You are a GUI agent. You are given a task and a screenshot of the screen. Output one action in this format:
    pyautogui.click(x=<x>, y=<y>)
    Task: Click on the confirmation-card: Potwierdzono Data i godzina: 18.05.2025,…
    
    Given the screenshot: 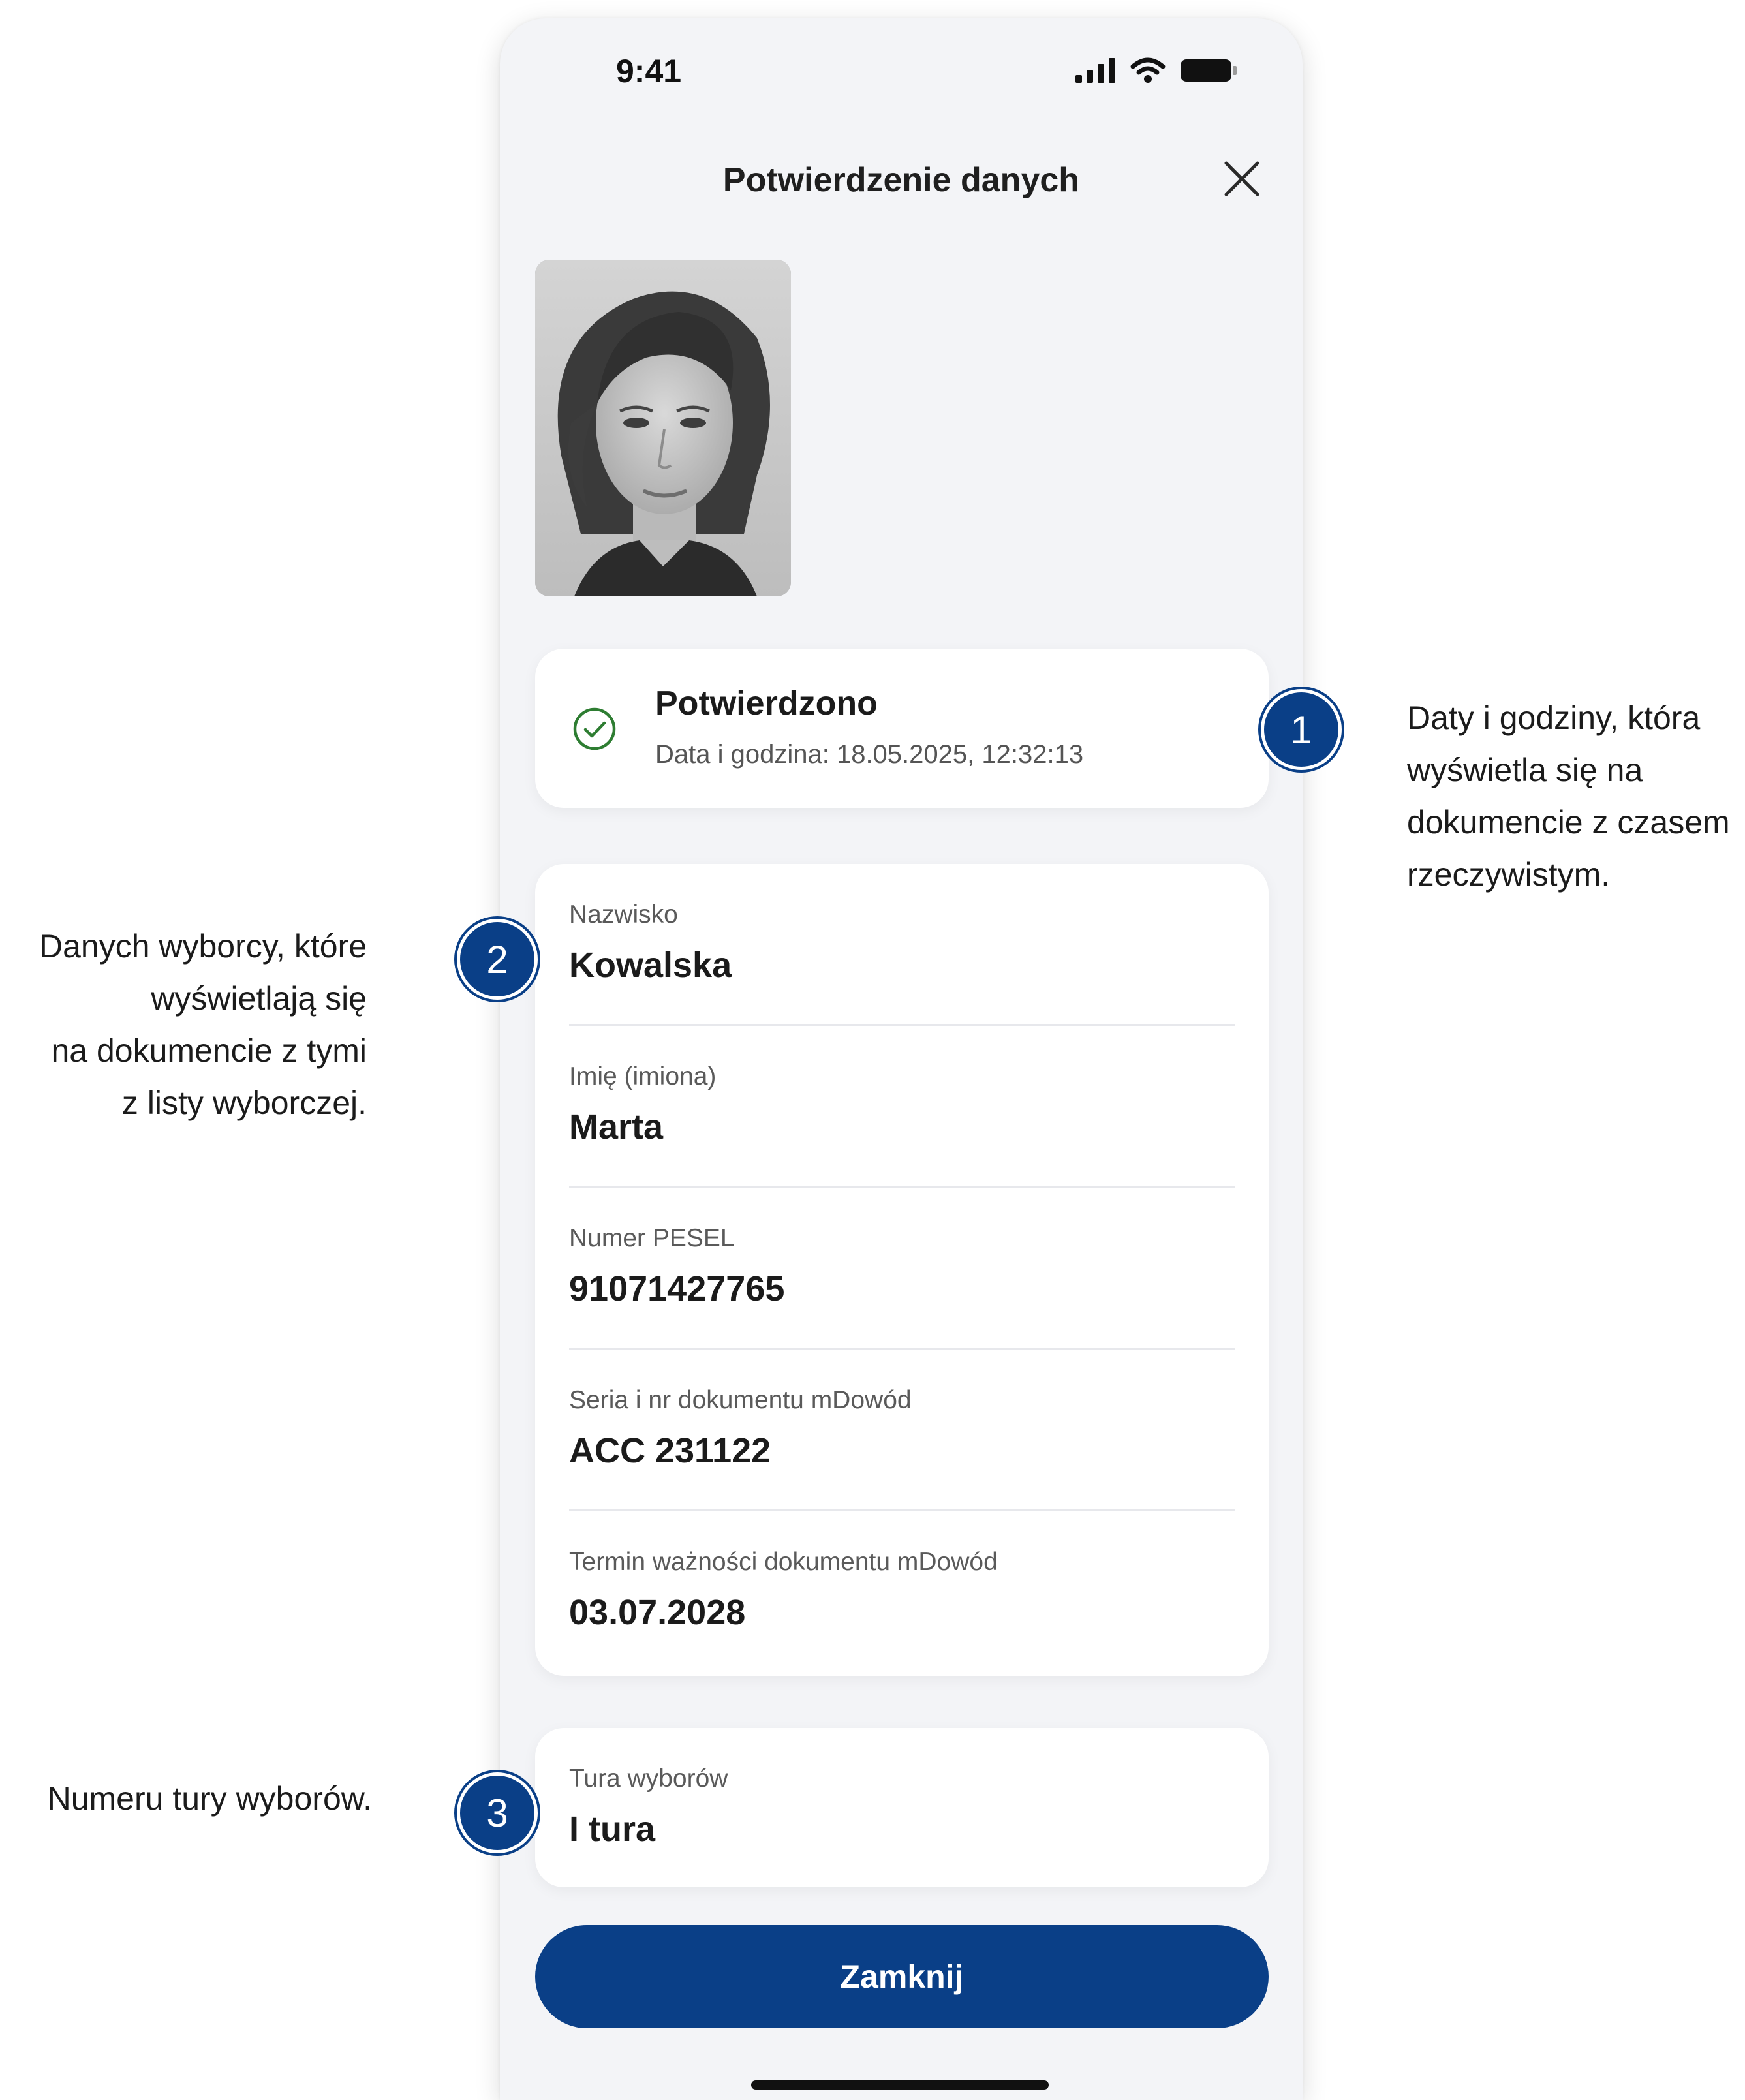 What is the action you would take?
    pyautogui.click(x=902, y=728)
    